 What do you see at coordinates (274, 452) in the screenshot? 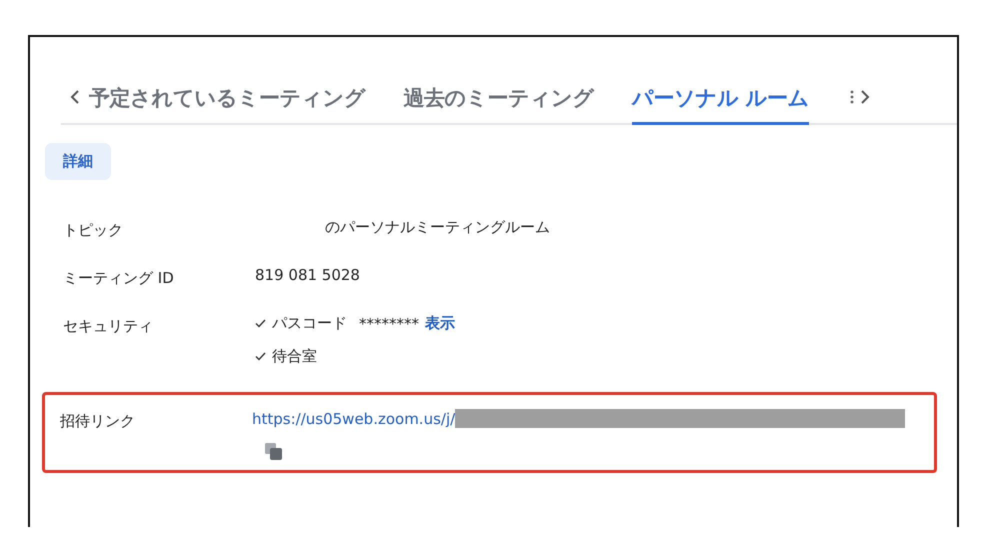
I see `copy-icon` at bounding box center [274, 452].